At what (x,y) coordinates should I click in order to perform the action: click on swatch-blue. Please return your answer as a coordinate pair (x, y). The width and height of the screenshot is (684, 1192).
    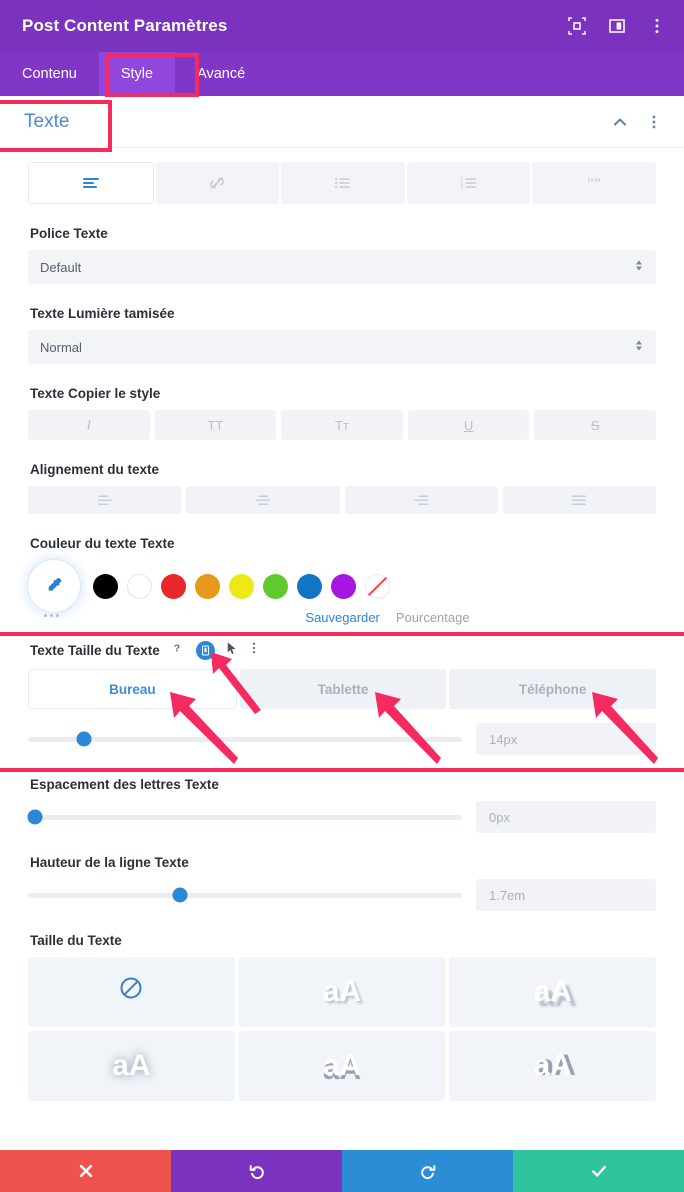
    Looking at the image, I should click on (309, 586).